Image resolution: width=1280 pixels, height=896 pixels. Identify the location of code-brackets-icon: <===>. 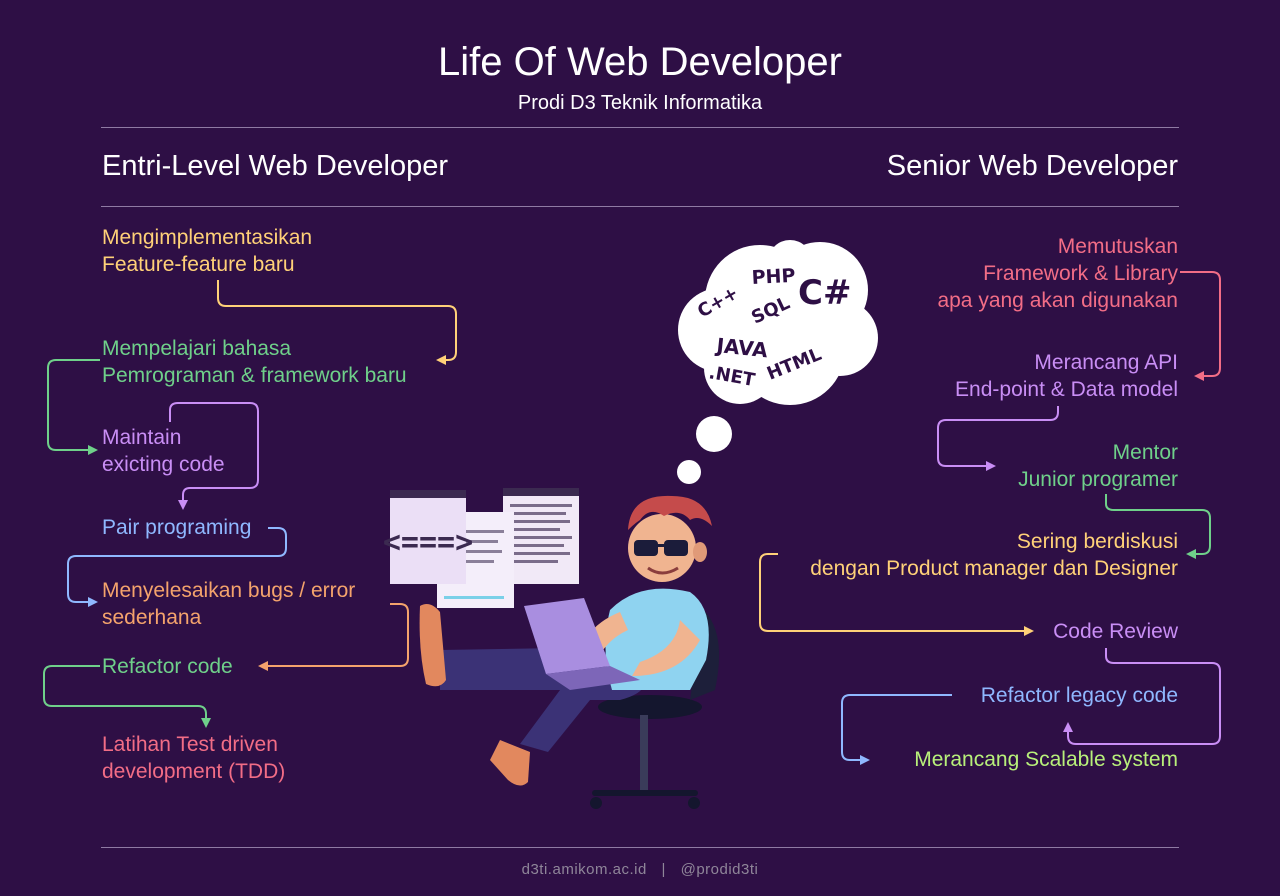
(428, 542).